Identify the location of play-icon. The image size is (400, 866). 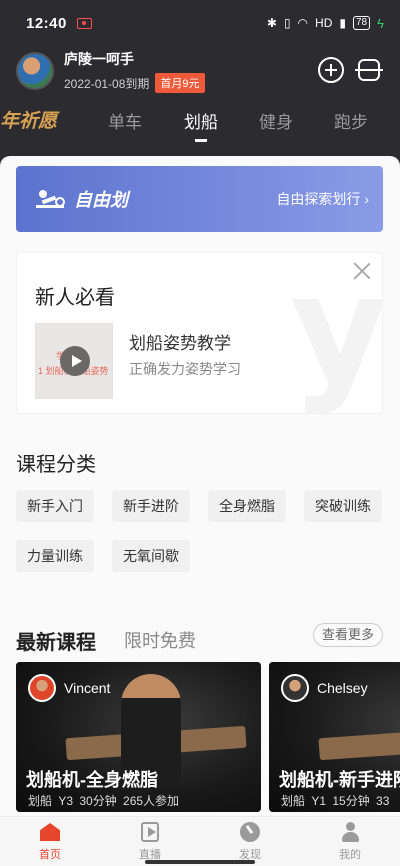
(75, 361).